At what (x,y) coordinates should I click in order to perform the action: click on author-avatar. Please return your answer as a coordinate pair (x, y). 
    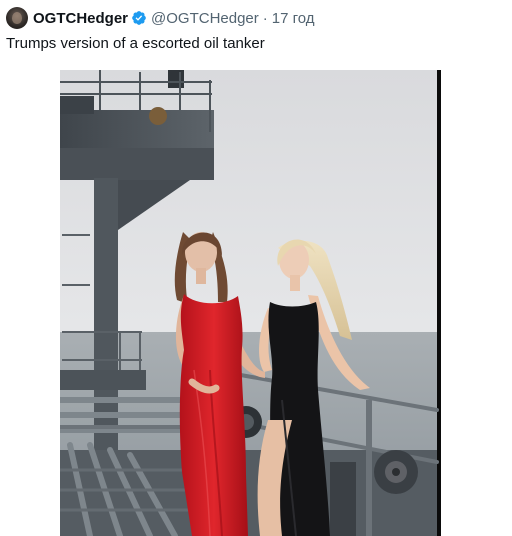
    Looking at the image, I should click on (17, 18).